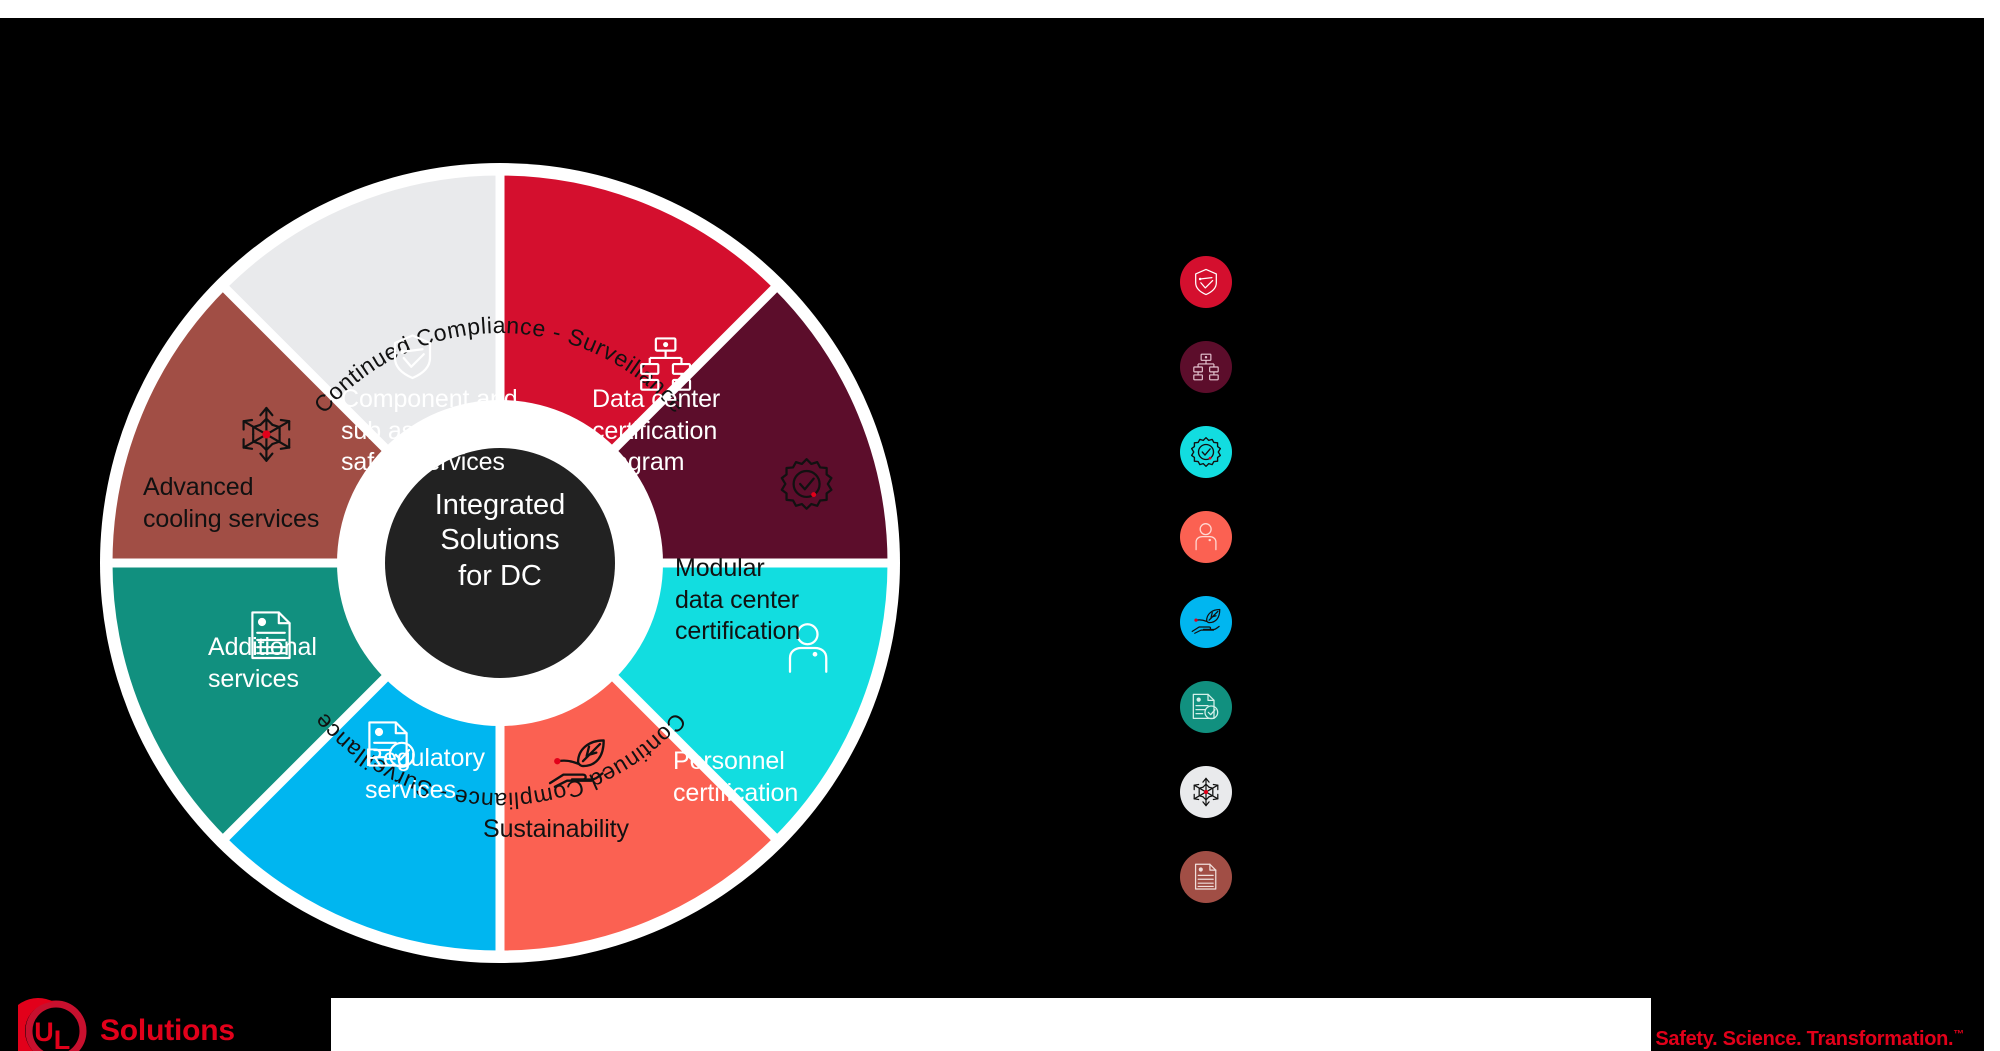 Image resolution: width=2000 pixels, height=1051 pixels. I want to click on snowflake-icon, so click(1206, 792).